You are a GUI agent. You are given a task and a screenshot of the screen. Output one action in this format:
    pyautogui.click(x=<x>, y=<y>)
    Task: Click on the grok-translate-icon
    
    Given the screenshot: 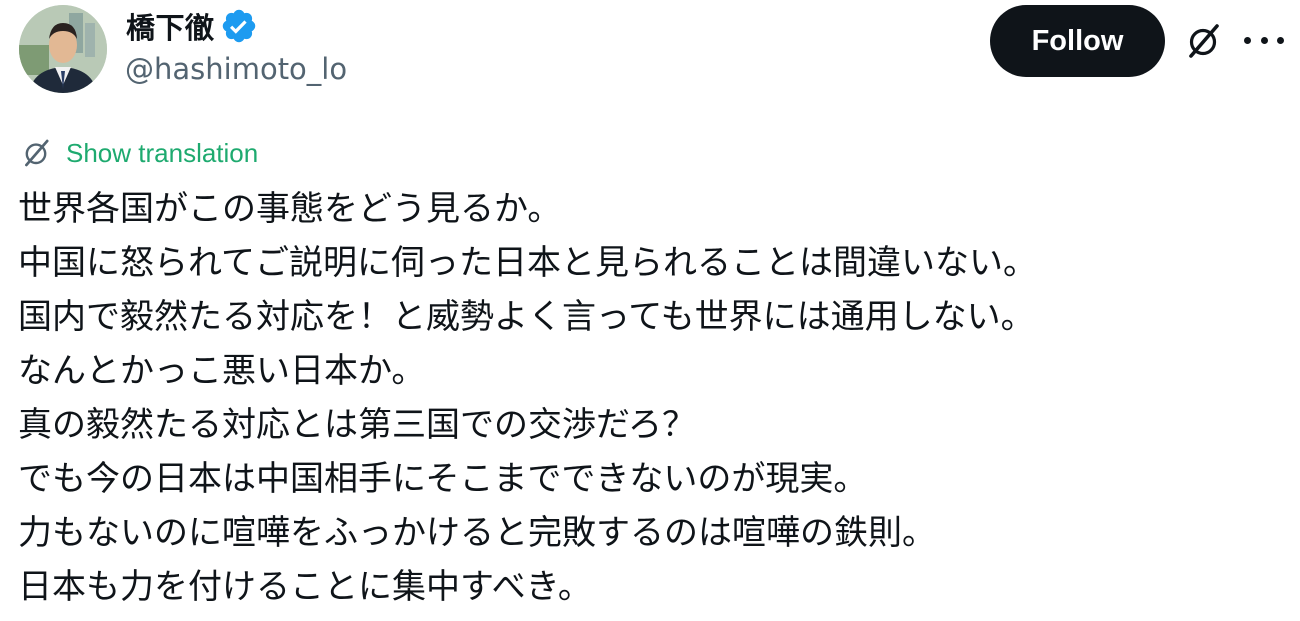 What is the action you would take?
    pyautogui.click(x=37, y=153)
    